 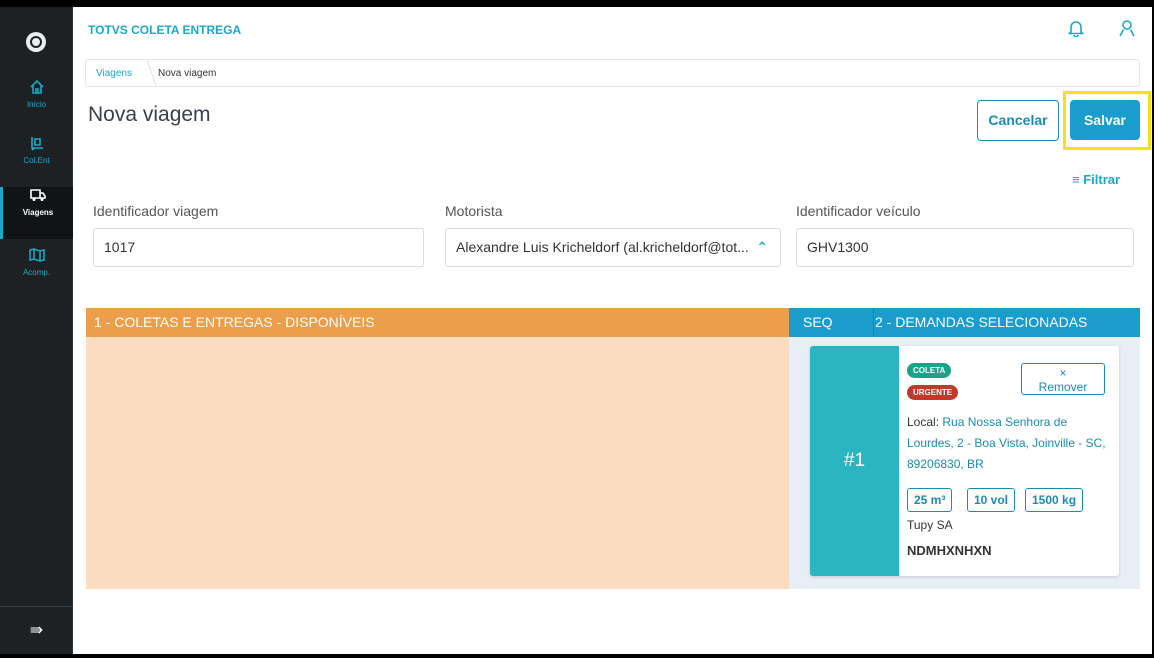 I want to click on vol-chip: 10 vol, so click(x=991, y=500).